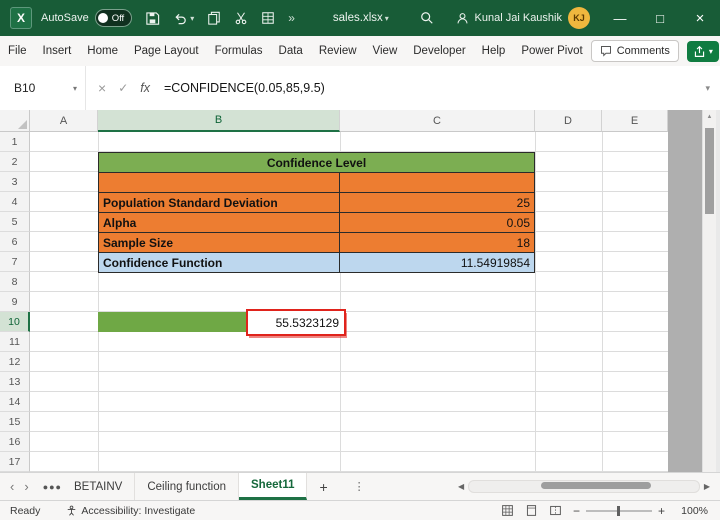 Image resolution: width=720 pixels, height=520 pixels. What do you see at coordinates (15, 182) in the screenshot?
I see `row-header: 3` at bounding box center [15, 182].